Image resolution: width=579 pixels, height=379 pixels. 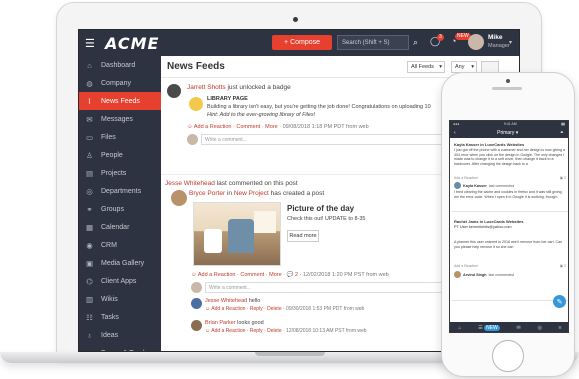 What do you see at coordinates (89, 335) in the screenshot?
I see `bulb-icon: ♁` at bounding box center [89, 335].